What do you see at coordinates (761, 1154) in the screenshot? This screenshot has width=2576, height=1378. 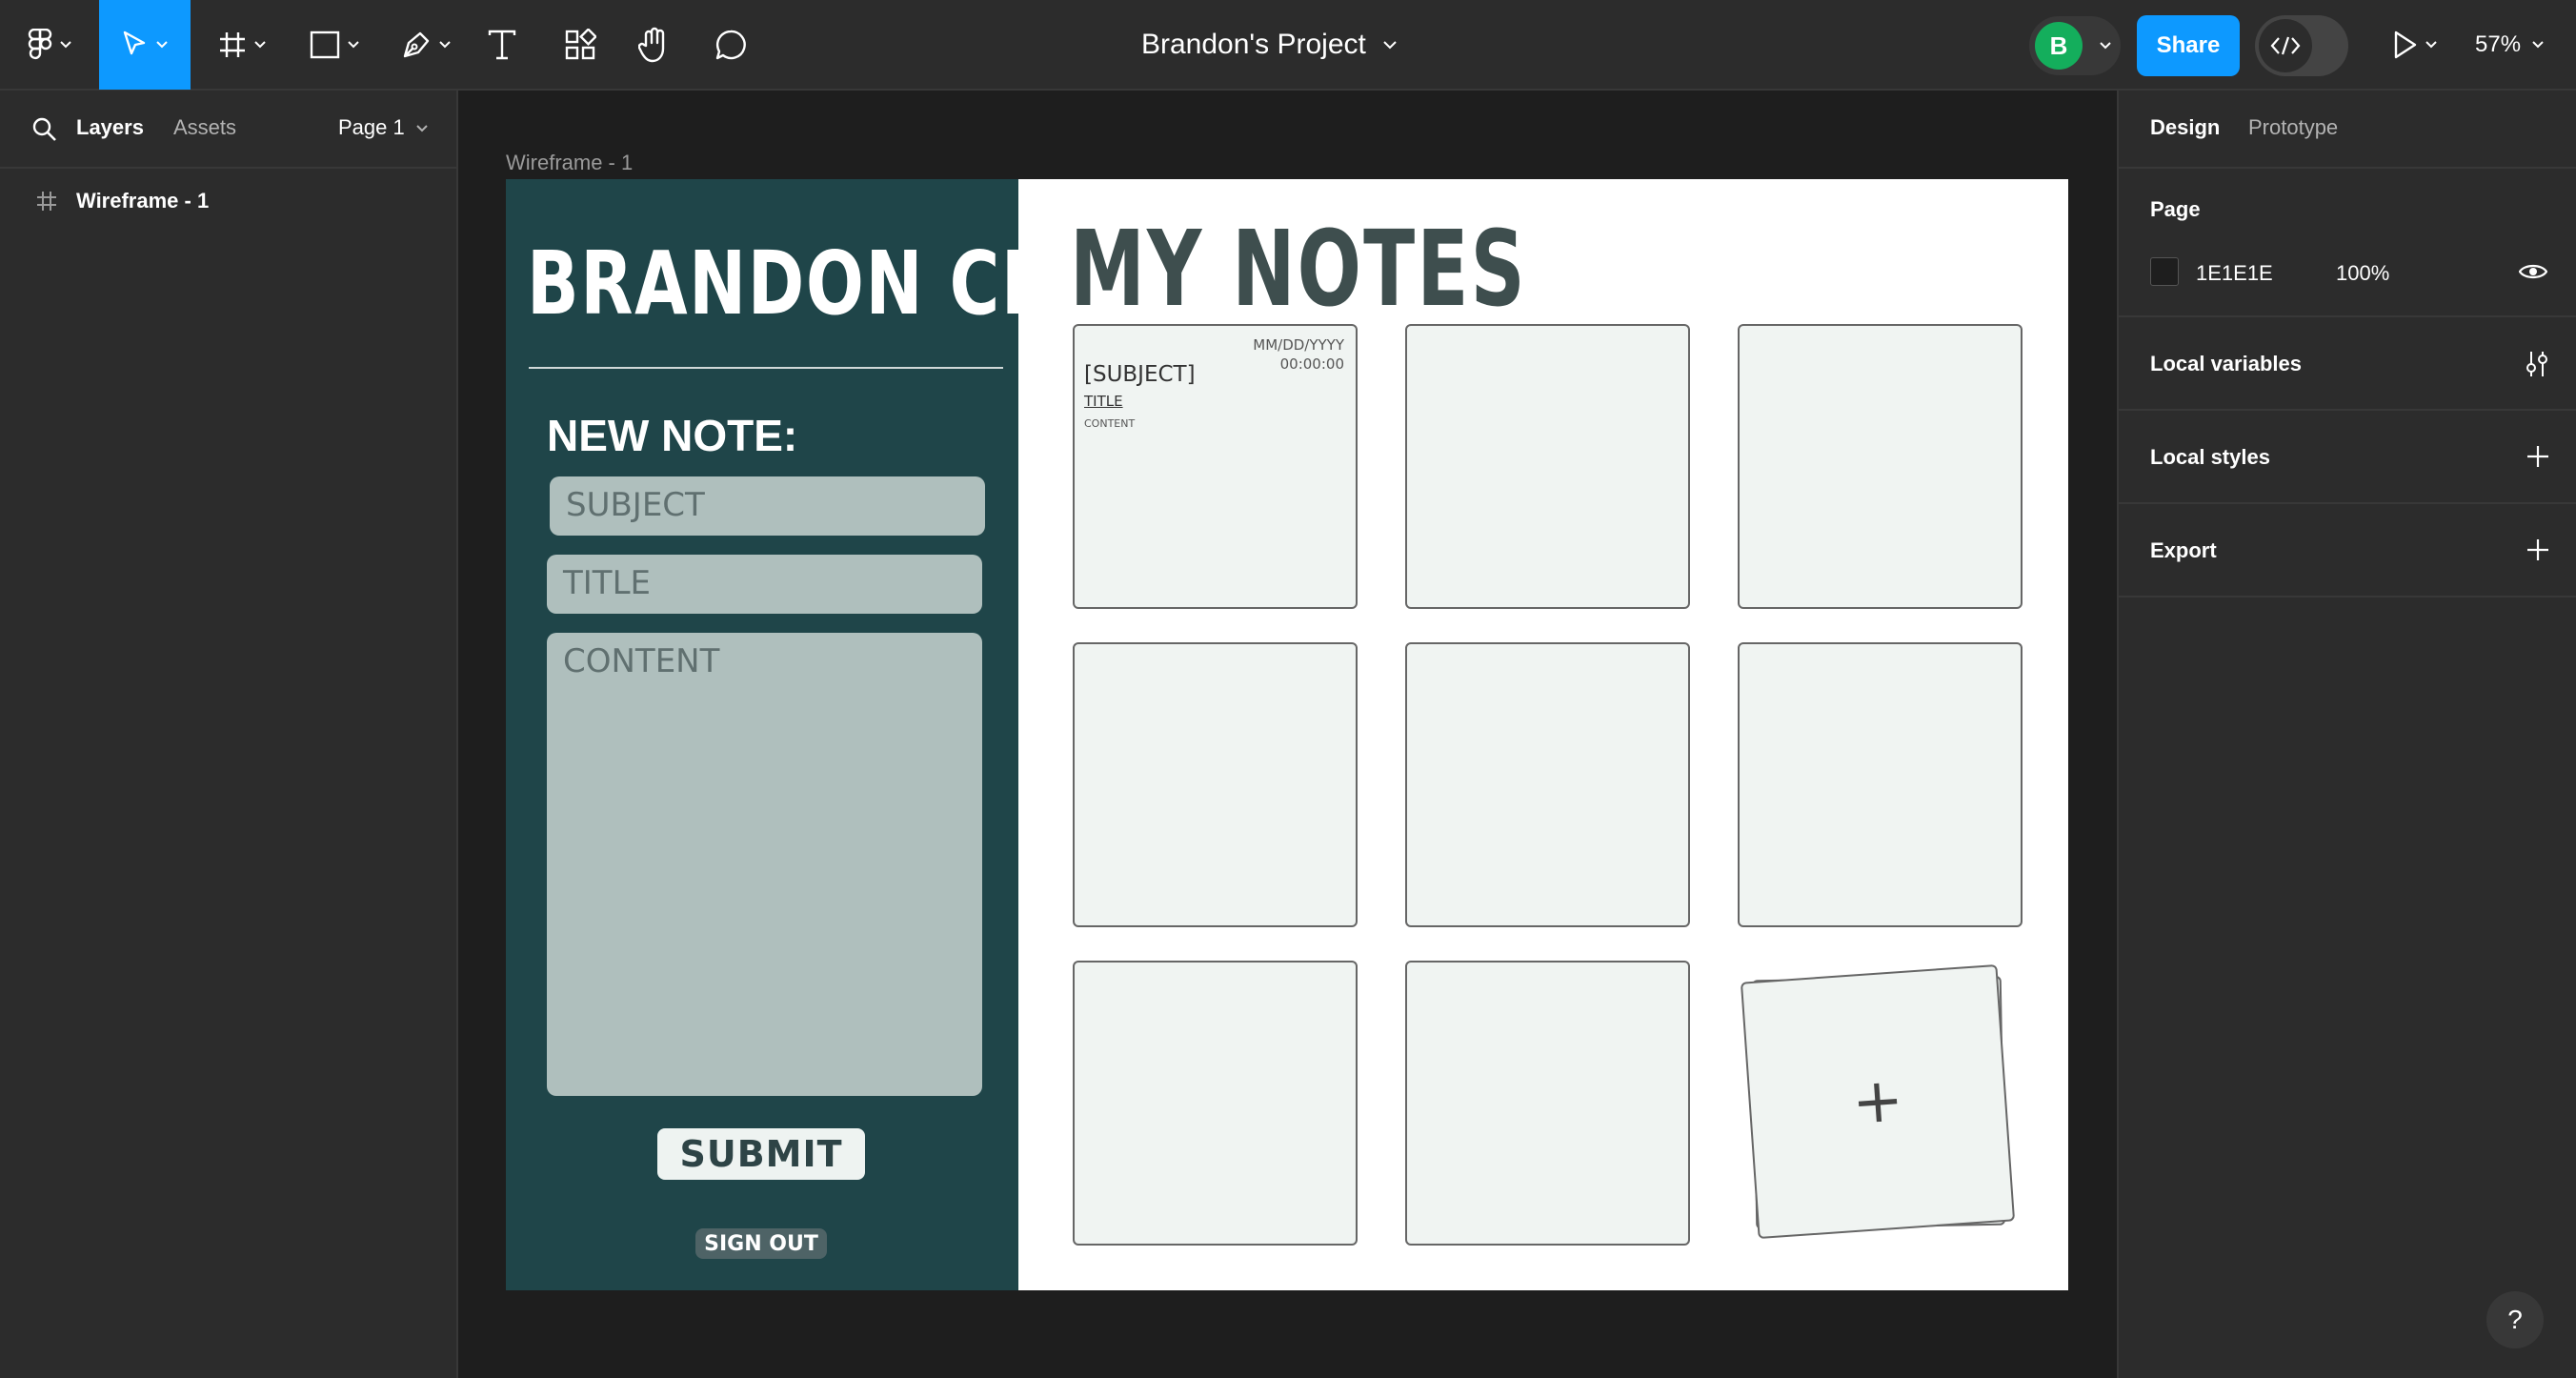 I see `submit-button: SUBMIT` at bounding box center [761, 1154].